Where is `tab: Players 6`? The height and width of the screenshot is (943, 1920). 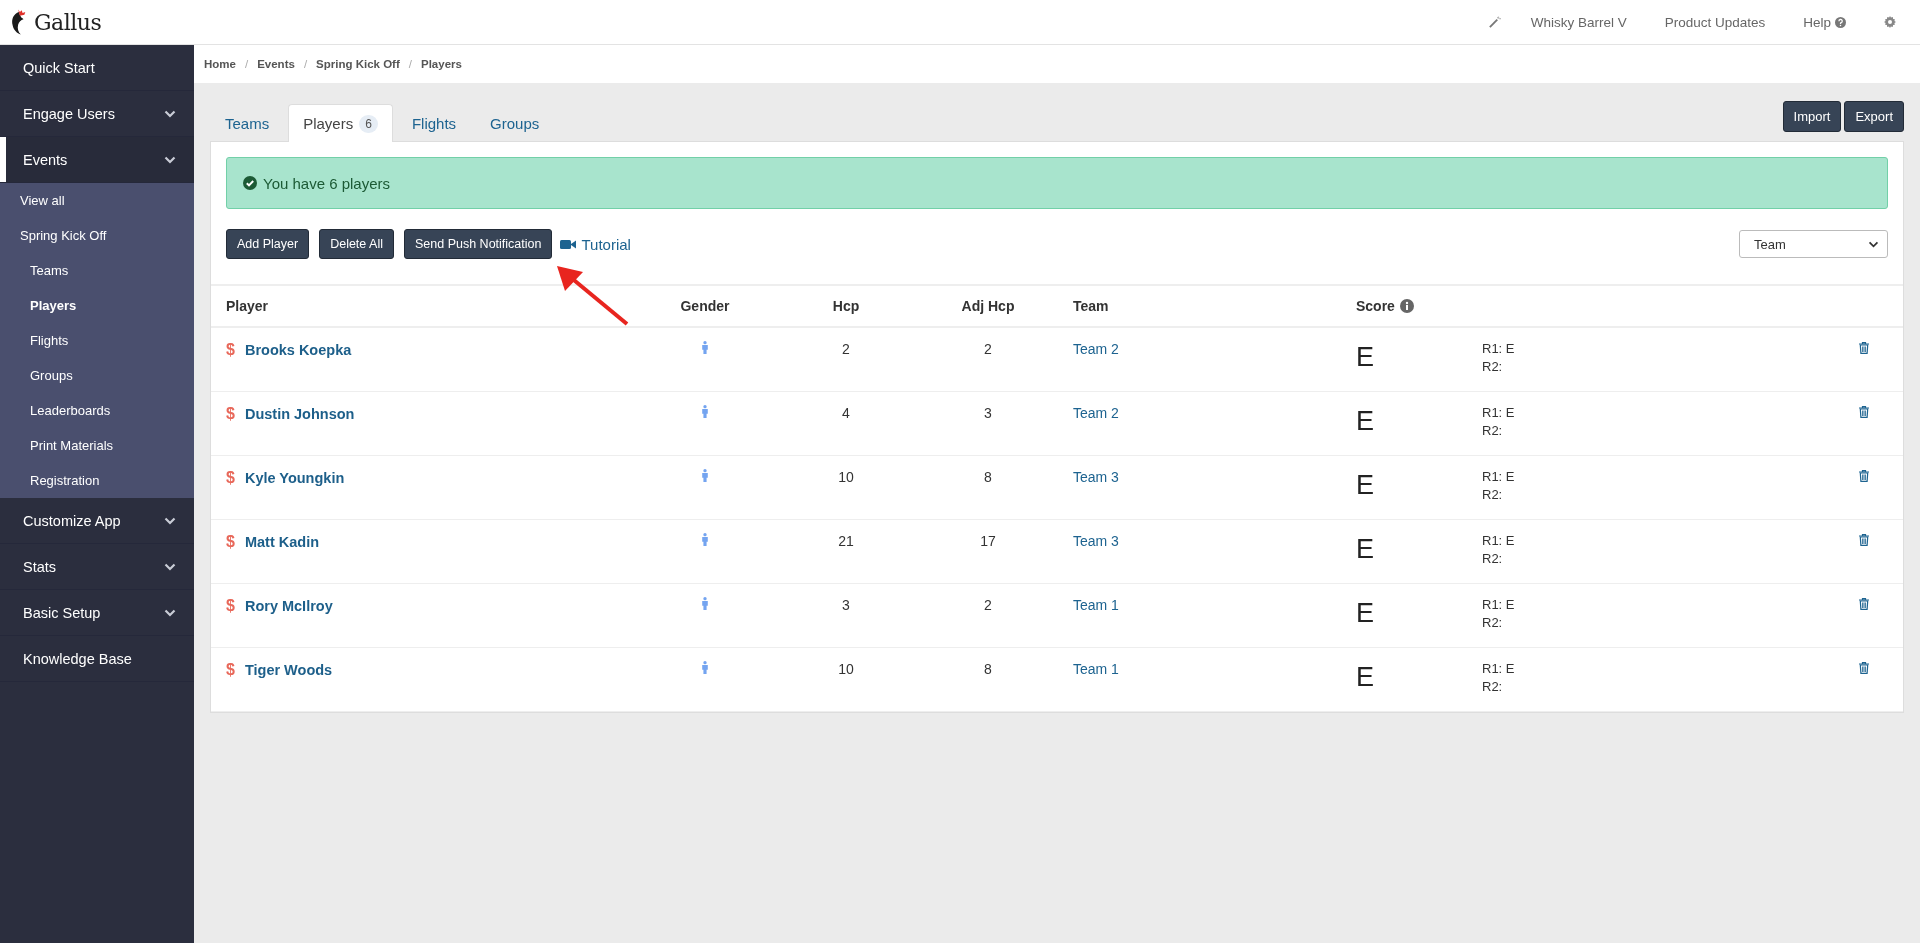 tab: Players 6 is located at coordinates (340, 123).